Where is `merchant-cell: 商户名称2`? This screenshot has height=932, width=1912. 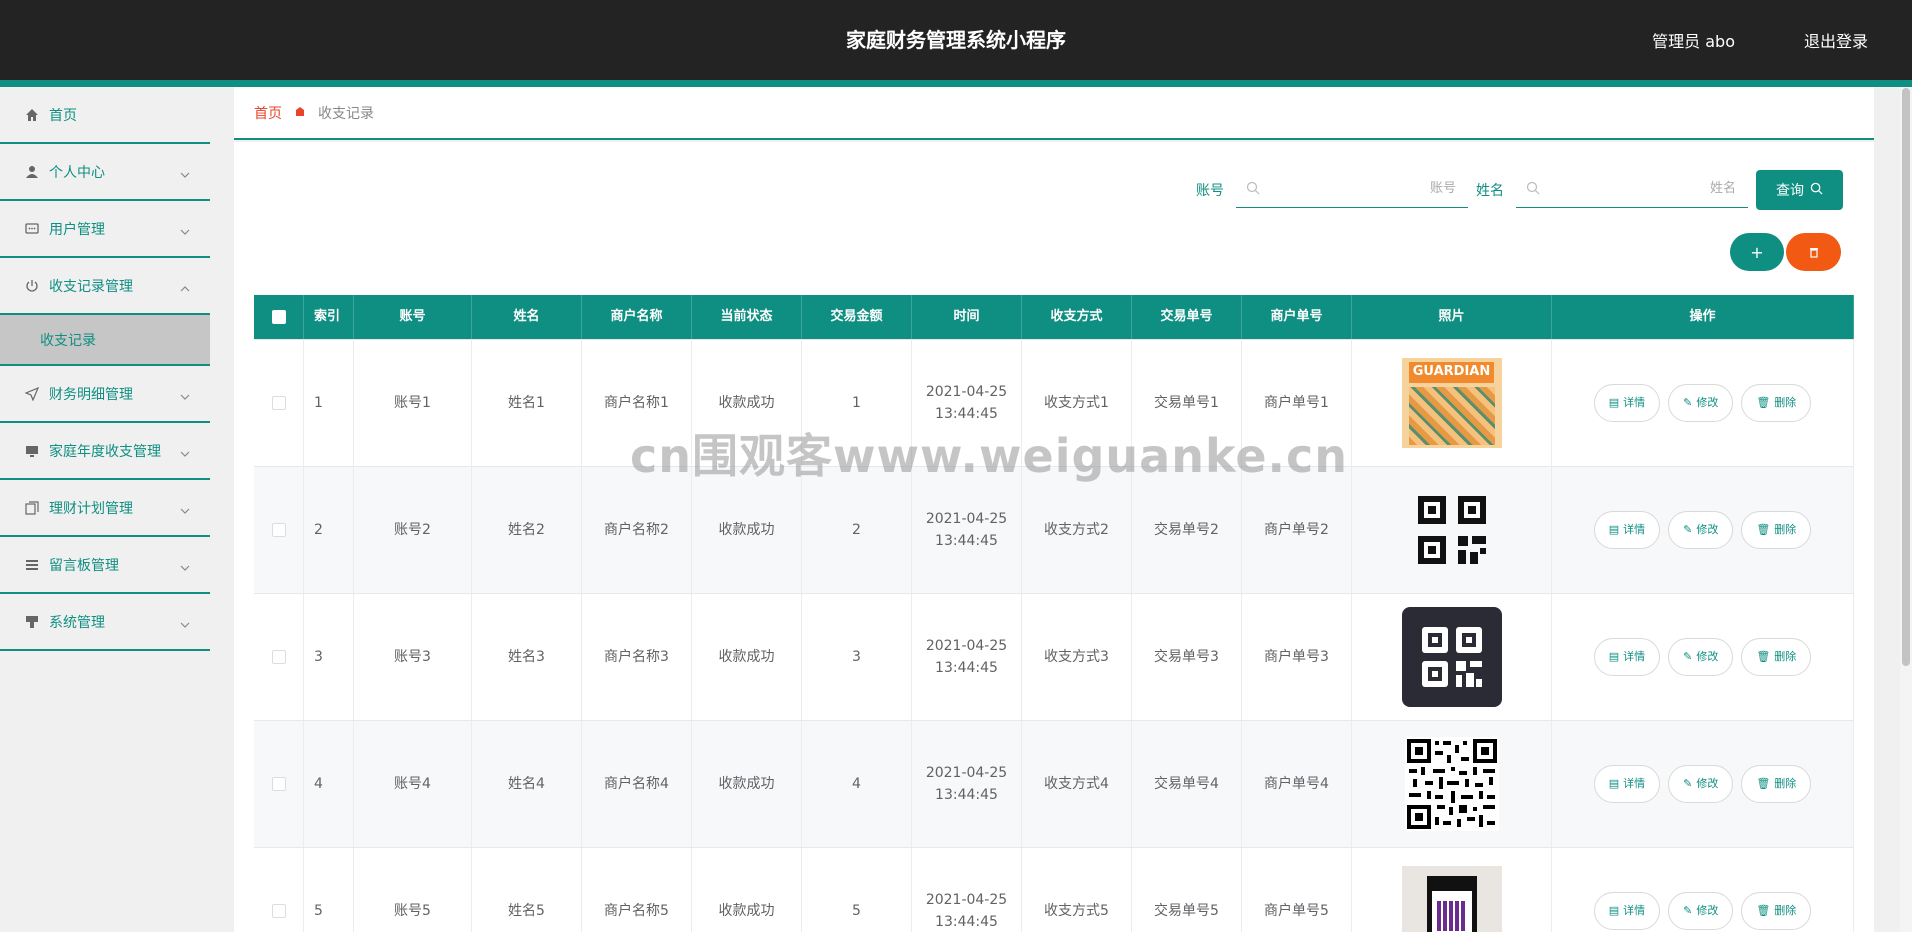 merchant-cell: 商户名称2 is located at coordinates (637, 530).